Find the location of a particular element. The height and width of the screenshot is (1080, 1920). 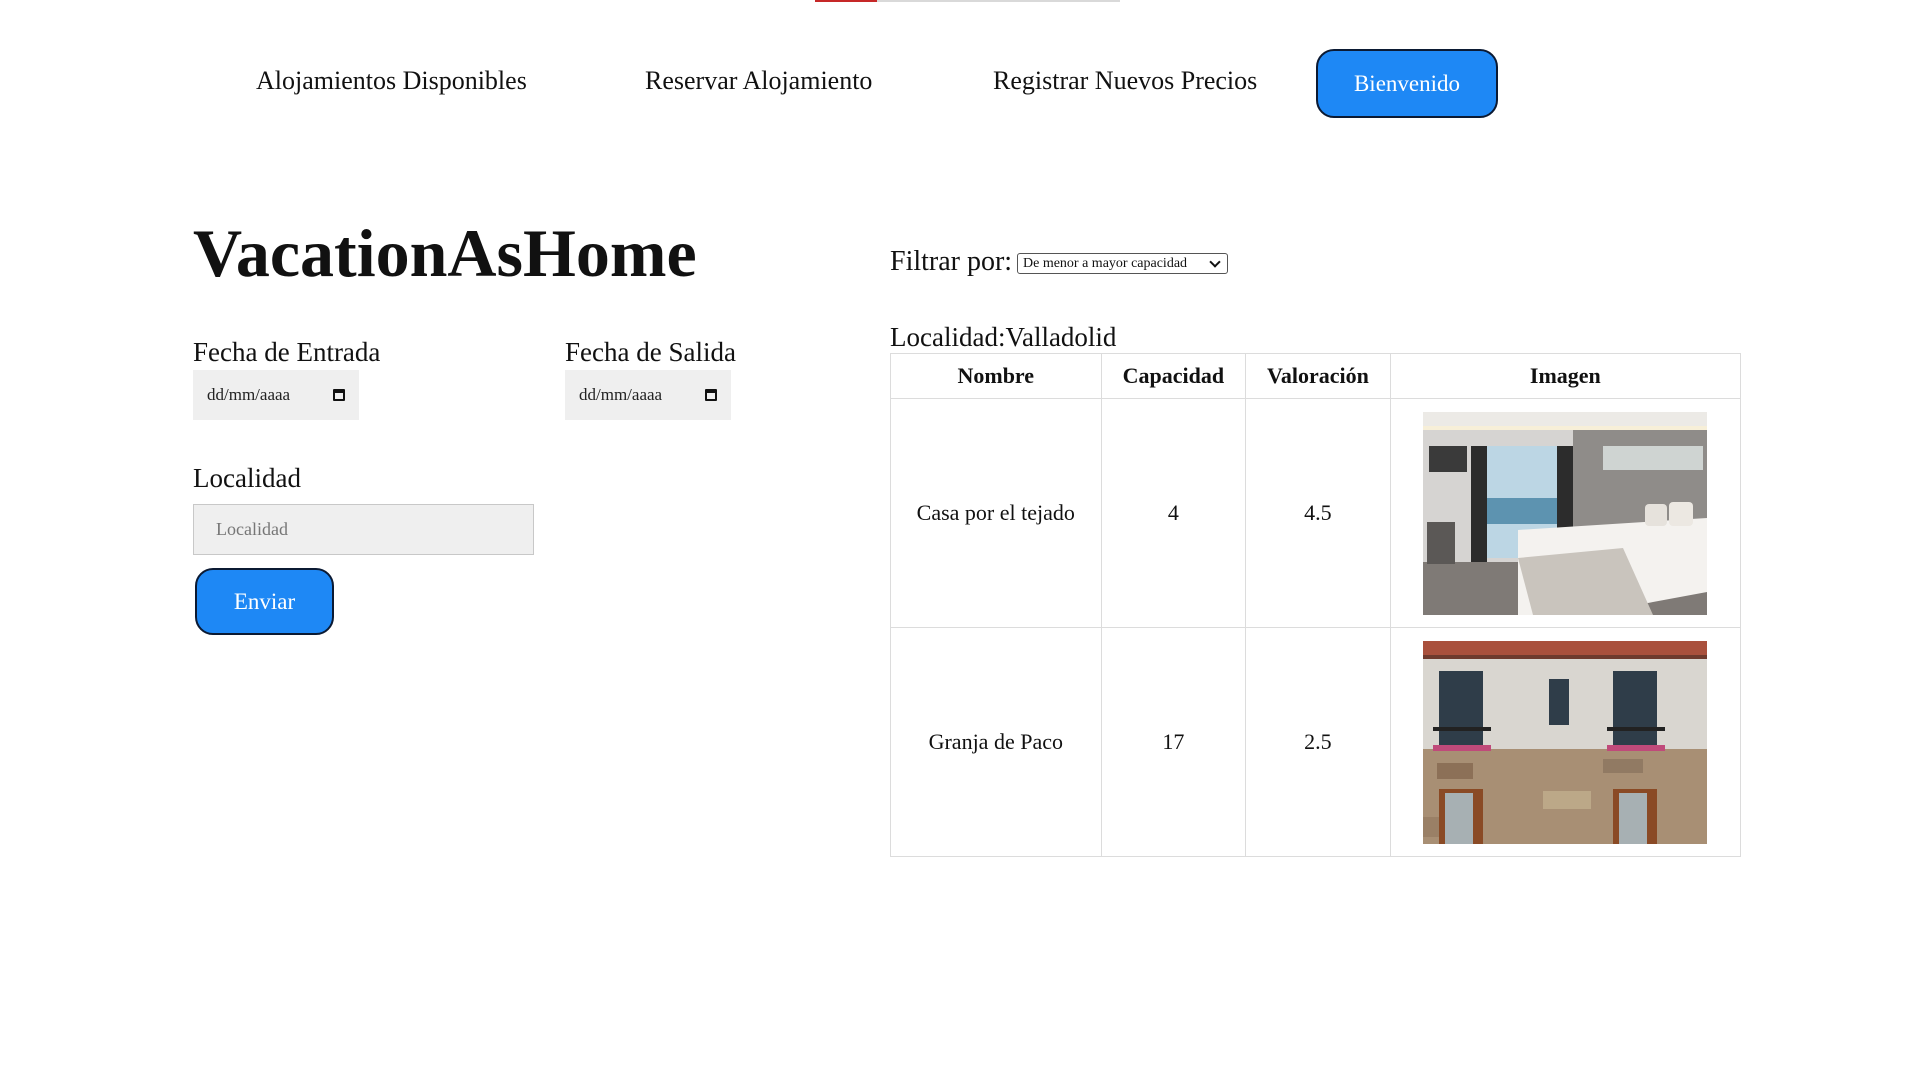

results-location-heading: Localidad:Valladolid is located at coordinates (1003, 337).